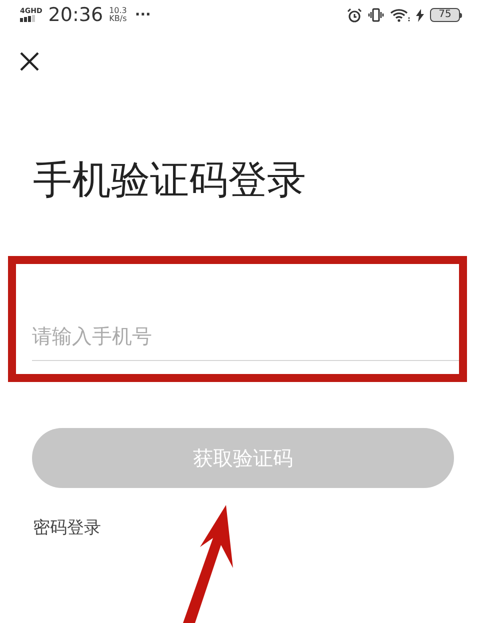 The image size is (492, 623). Describe the element at coordinates (76, 15) in the screenshot. I see `clock-time: 20:36` at that location.